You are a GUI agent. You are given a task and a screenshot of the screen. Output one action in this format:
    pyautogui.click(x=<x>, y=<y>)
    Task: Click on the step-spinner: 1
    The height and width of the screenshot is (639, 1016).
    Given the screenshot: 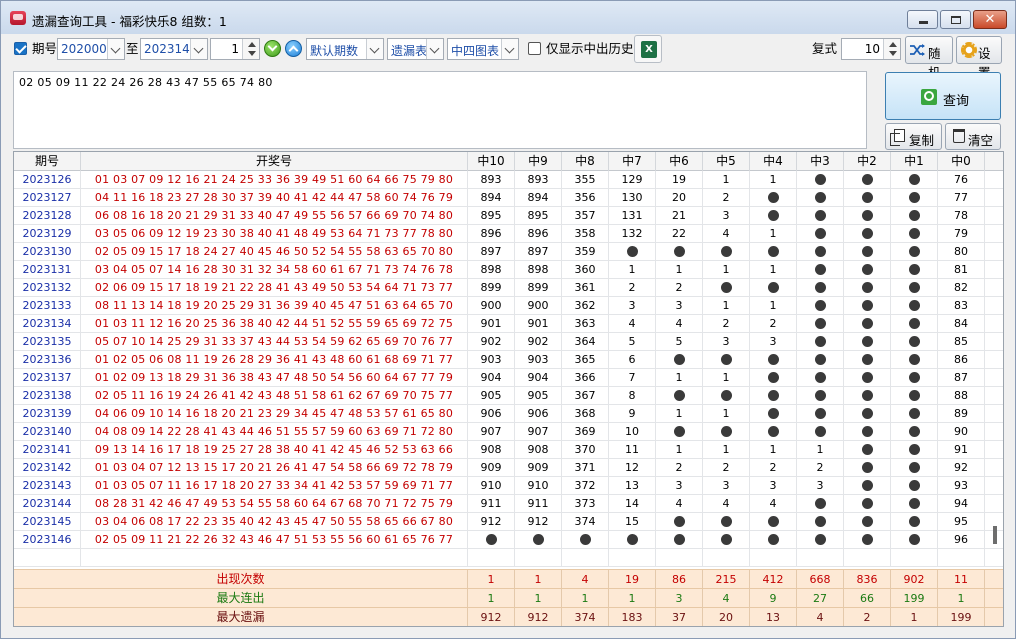 What is the action you would take?
    pyautogui.click(x=235, y=49)
    